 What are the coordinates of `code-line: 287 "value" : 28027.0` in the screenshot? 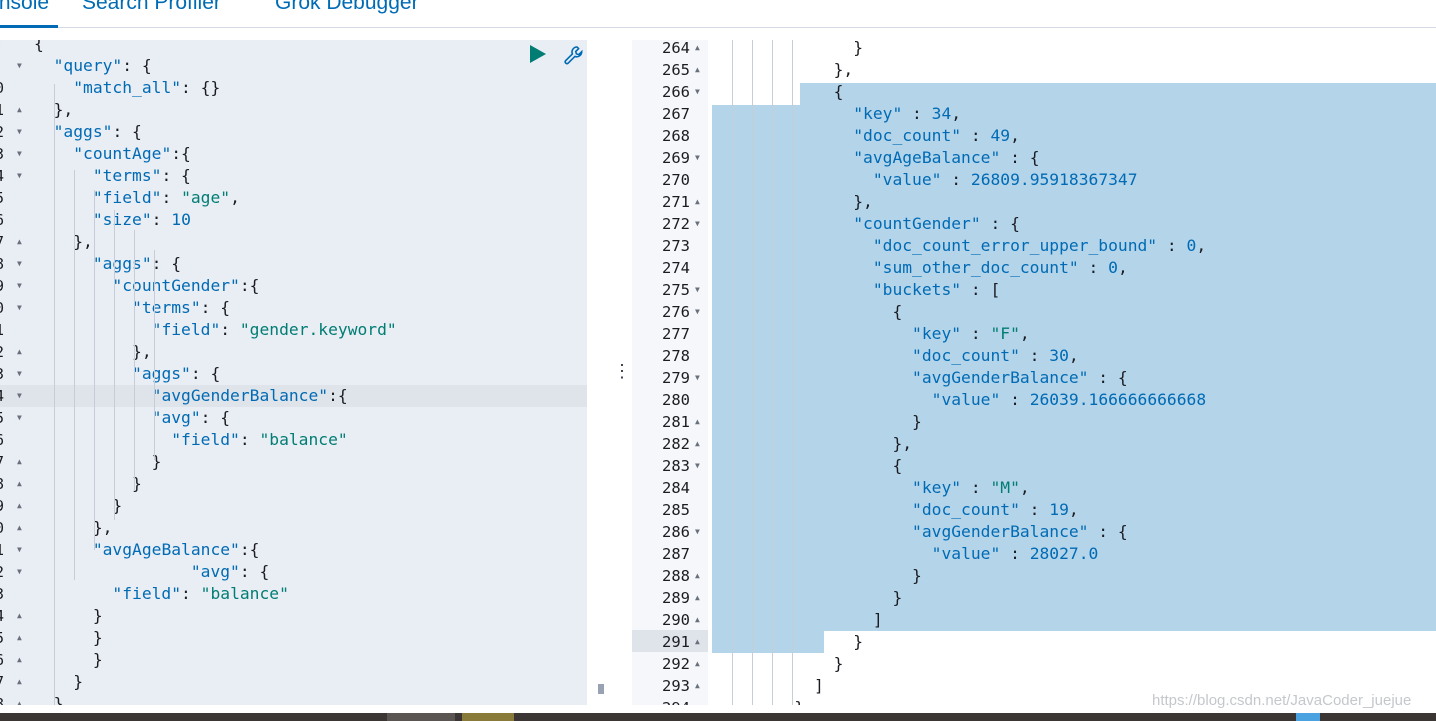 It's located at (1034, 554).